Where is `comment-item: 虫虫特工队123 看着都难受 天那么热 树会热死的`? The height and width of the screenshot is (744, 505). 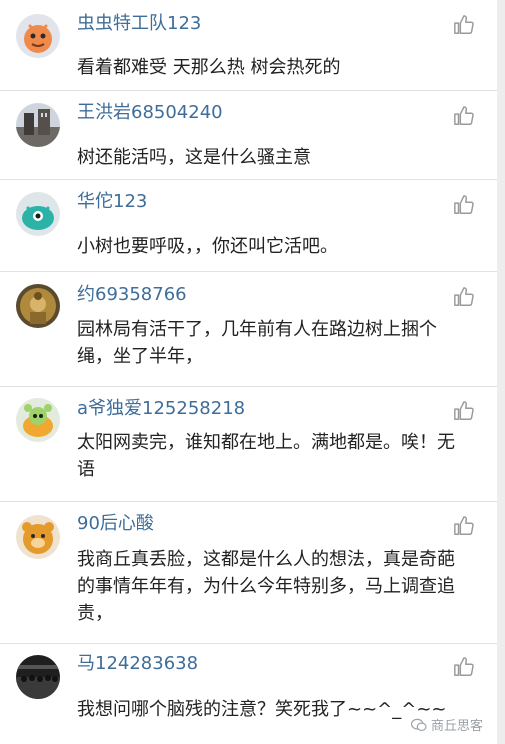 comment-item: 虫虫特工队123 看着都难受 天那么热 树会热死的 is located at coordinates (248, 45).